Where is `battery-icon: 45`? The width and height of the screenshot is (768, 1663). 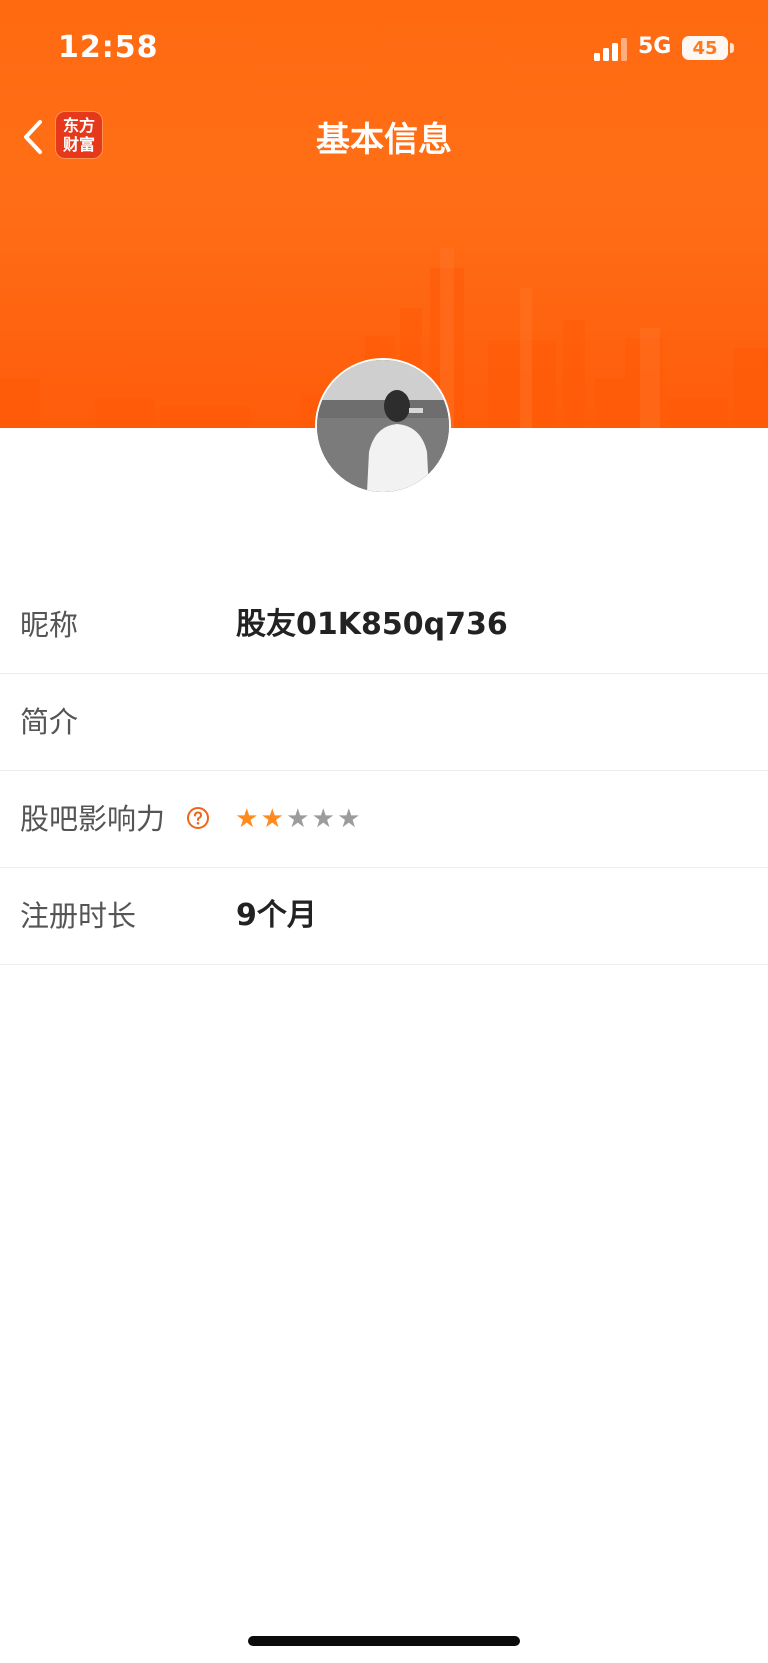 battery-icon: 45 is located at coordinates (705, 48).